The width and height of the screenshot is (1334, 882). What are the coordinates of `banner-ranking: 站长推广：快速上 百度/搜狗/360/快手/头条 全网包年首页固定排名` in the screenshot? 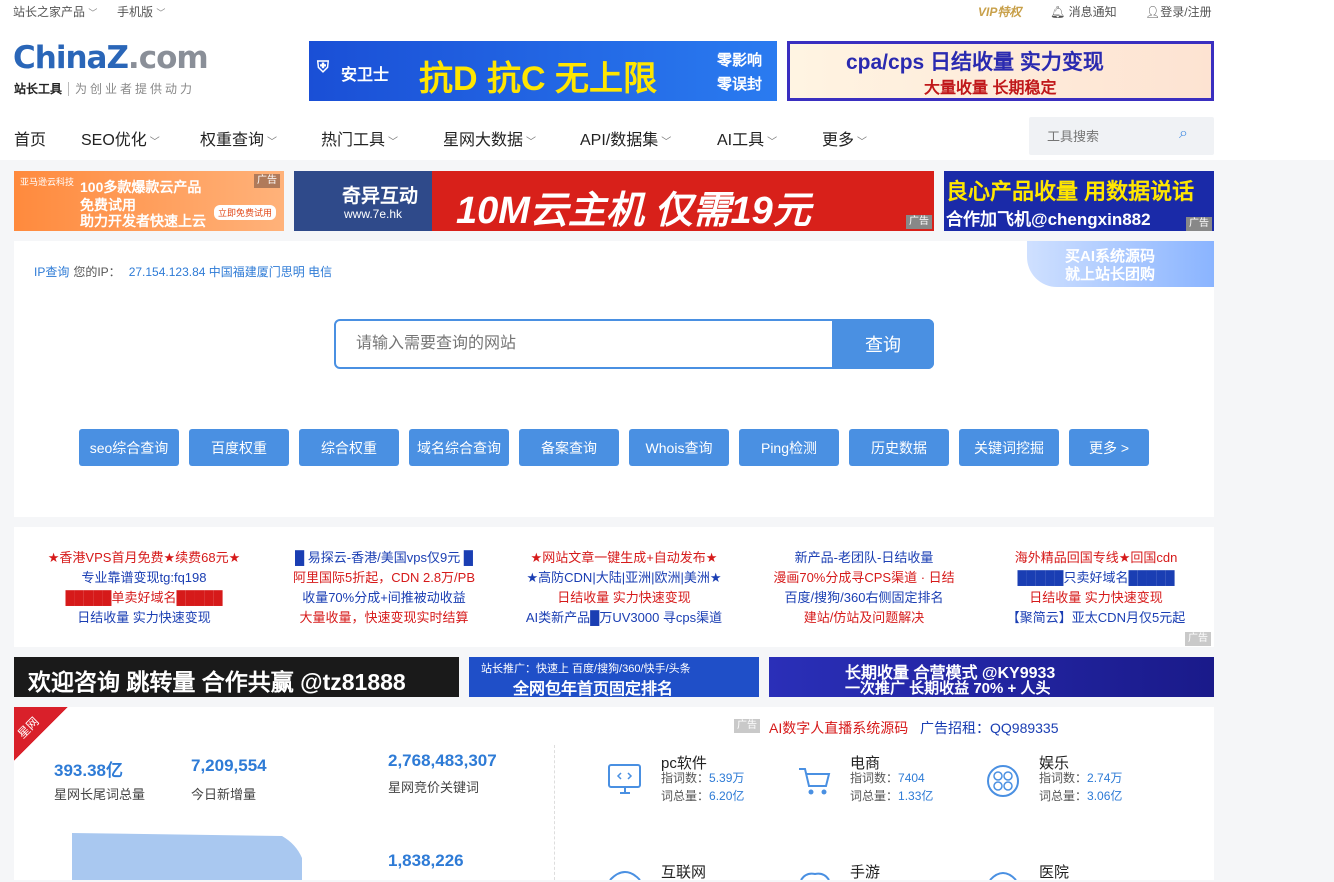 It's located at (614, 677).